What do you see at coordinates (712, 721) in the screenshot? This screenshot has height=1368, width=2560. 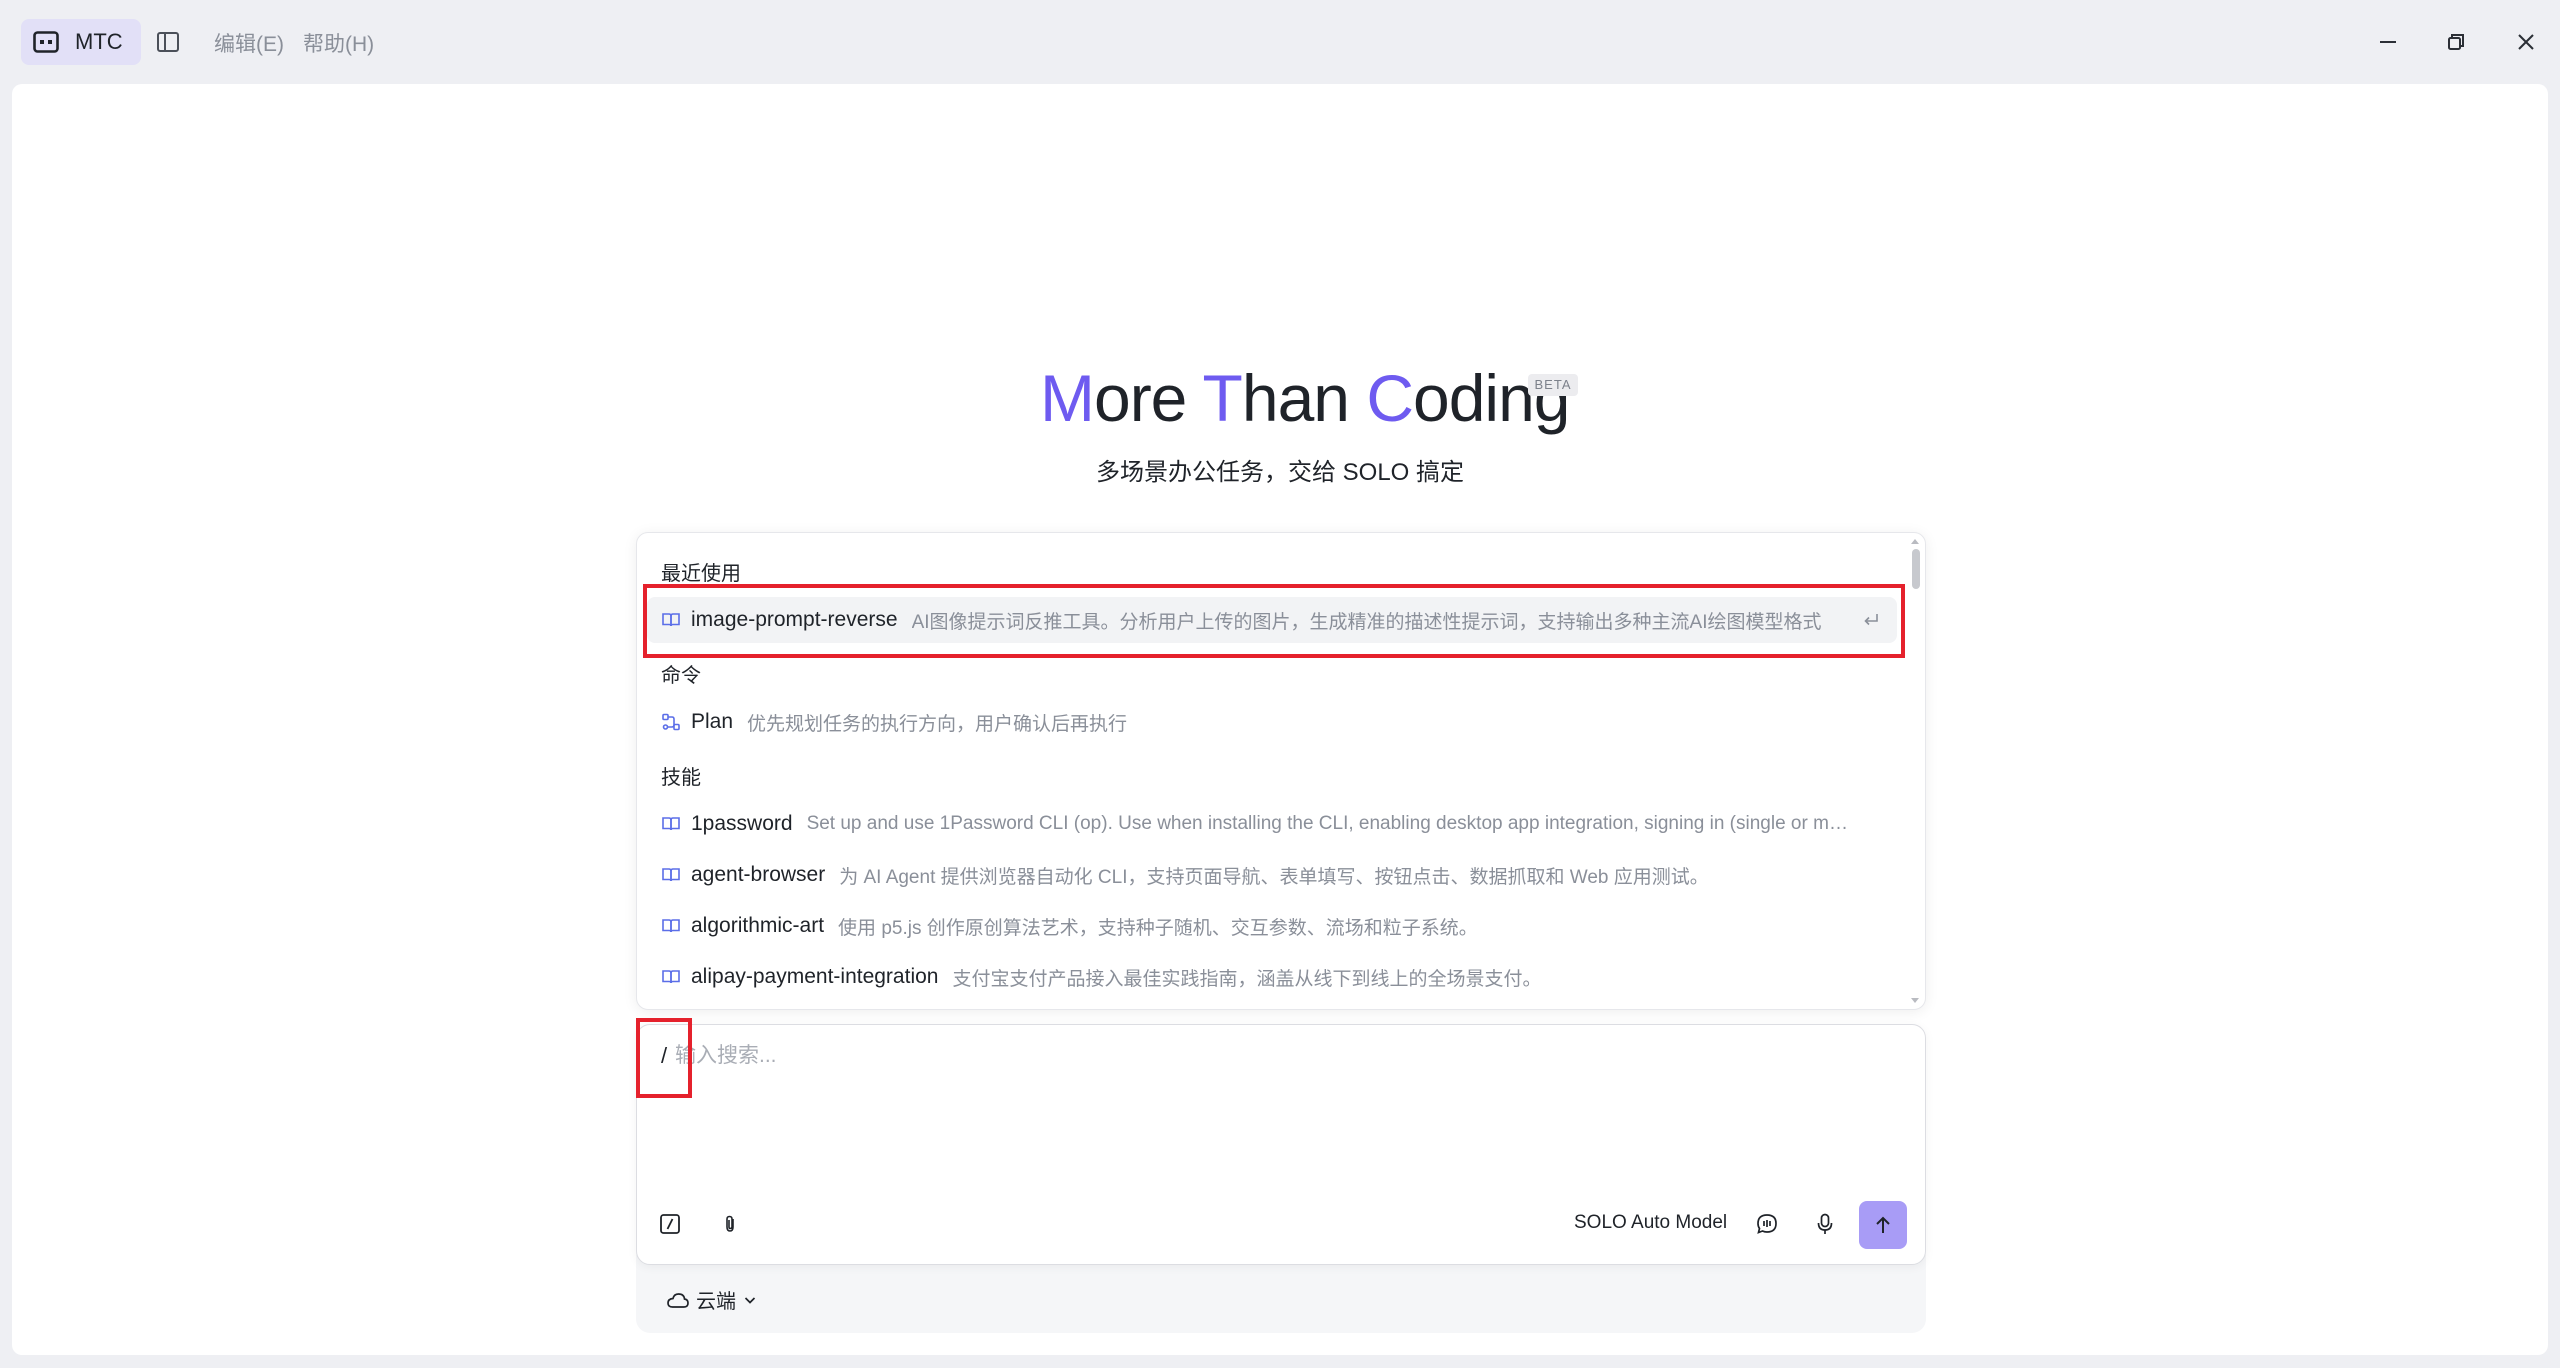 I see `item-name: Plan` at bounding box center [712, 721].